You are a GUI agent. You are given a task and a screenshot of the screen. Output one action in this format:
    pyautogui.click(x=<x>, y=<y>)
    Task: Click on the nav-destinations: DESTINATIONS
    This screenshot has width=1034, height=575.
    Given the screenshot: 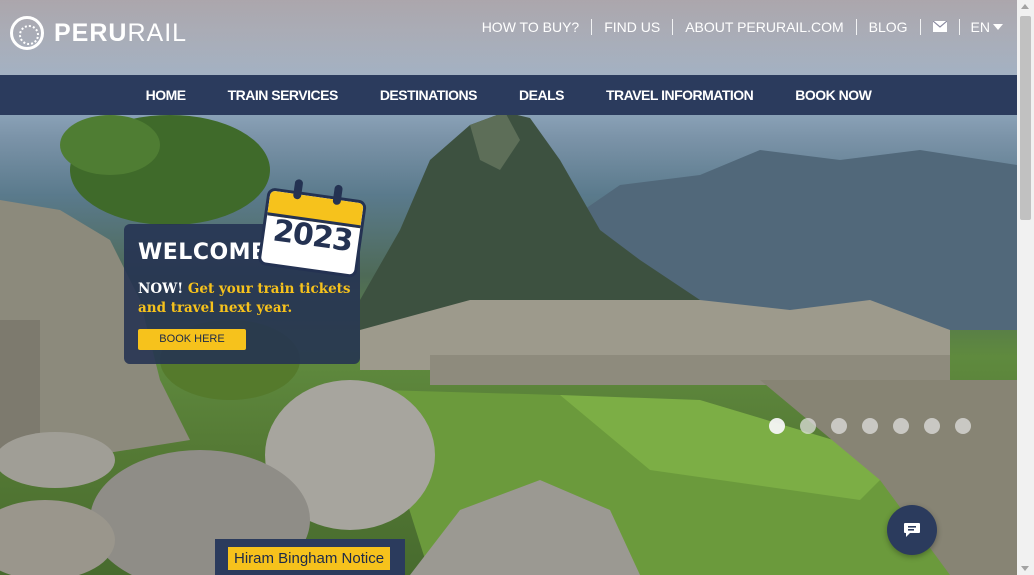 What is the action you would take?
    pyautogui.click(x=429, y=95)
    